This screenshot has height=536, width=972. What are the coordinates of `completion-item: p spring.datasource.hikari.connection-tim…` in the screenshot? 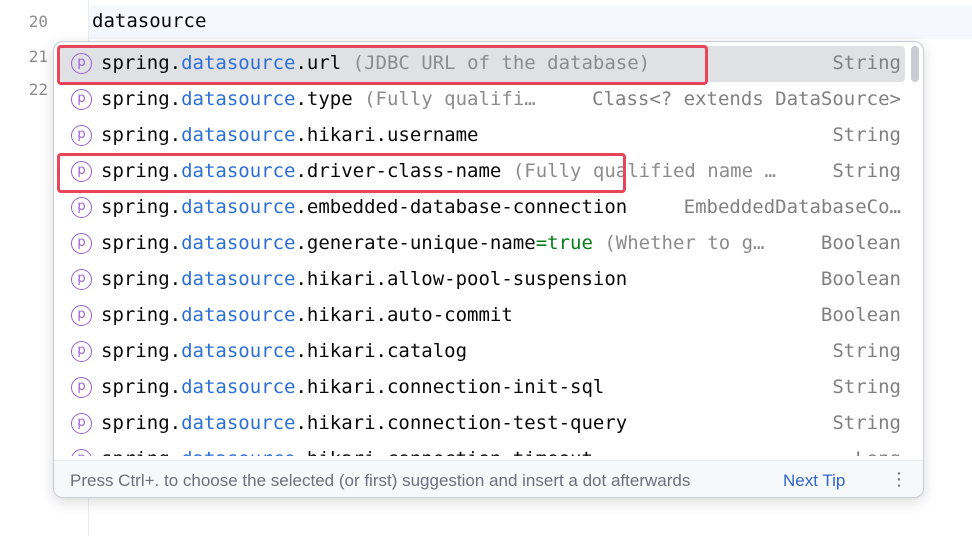 It's located at (482, 449).